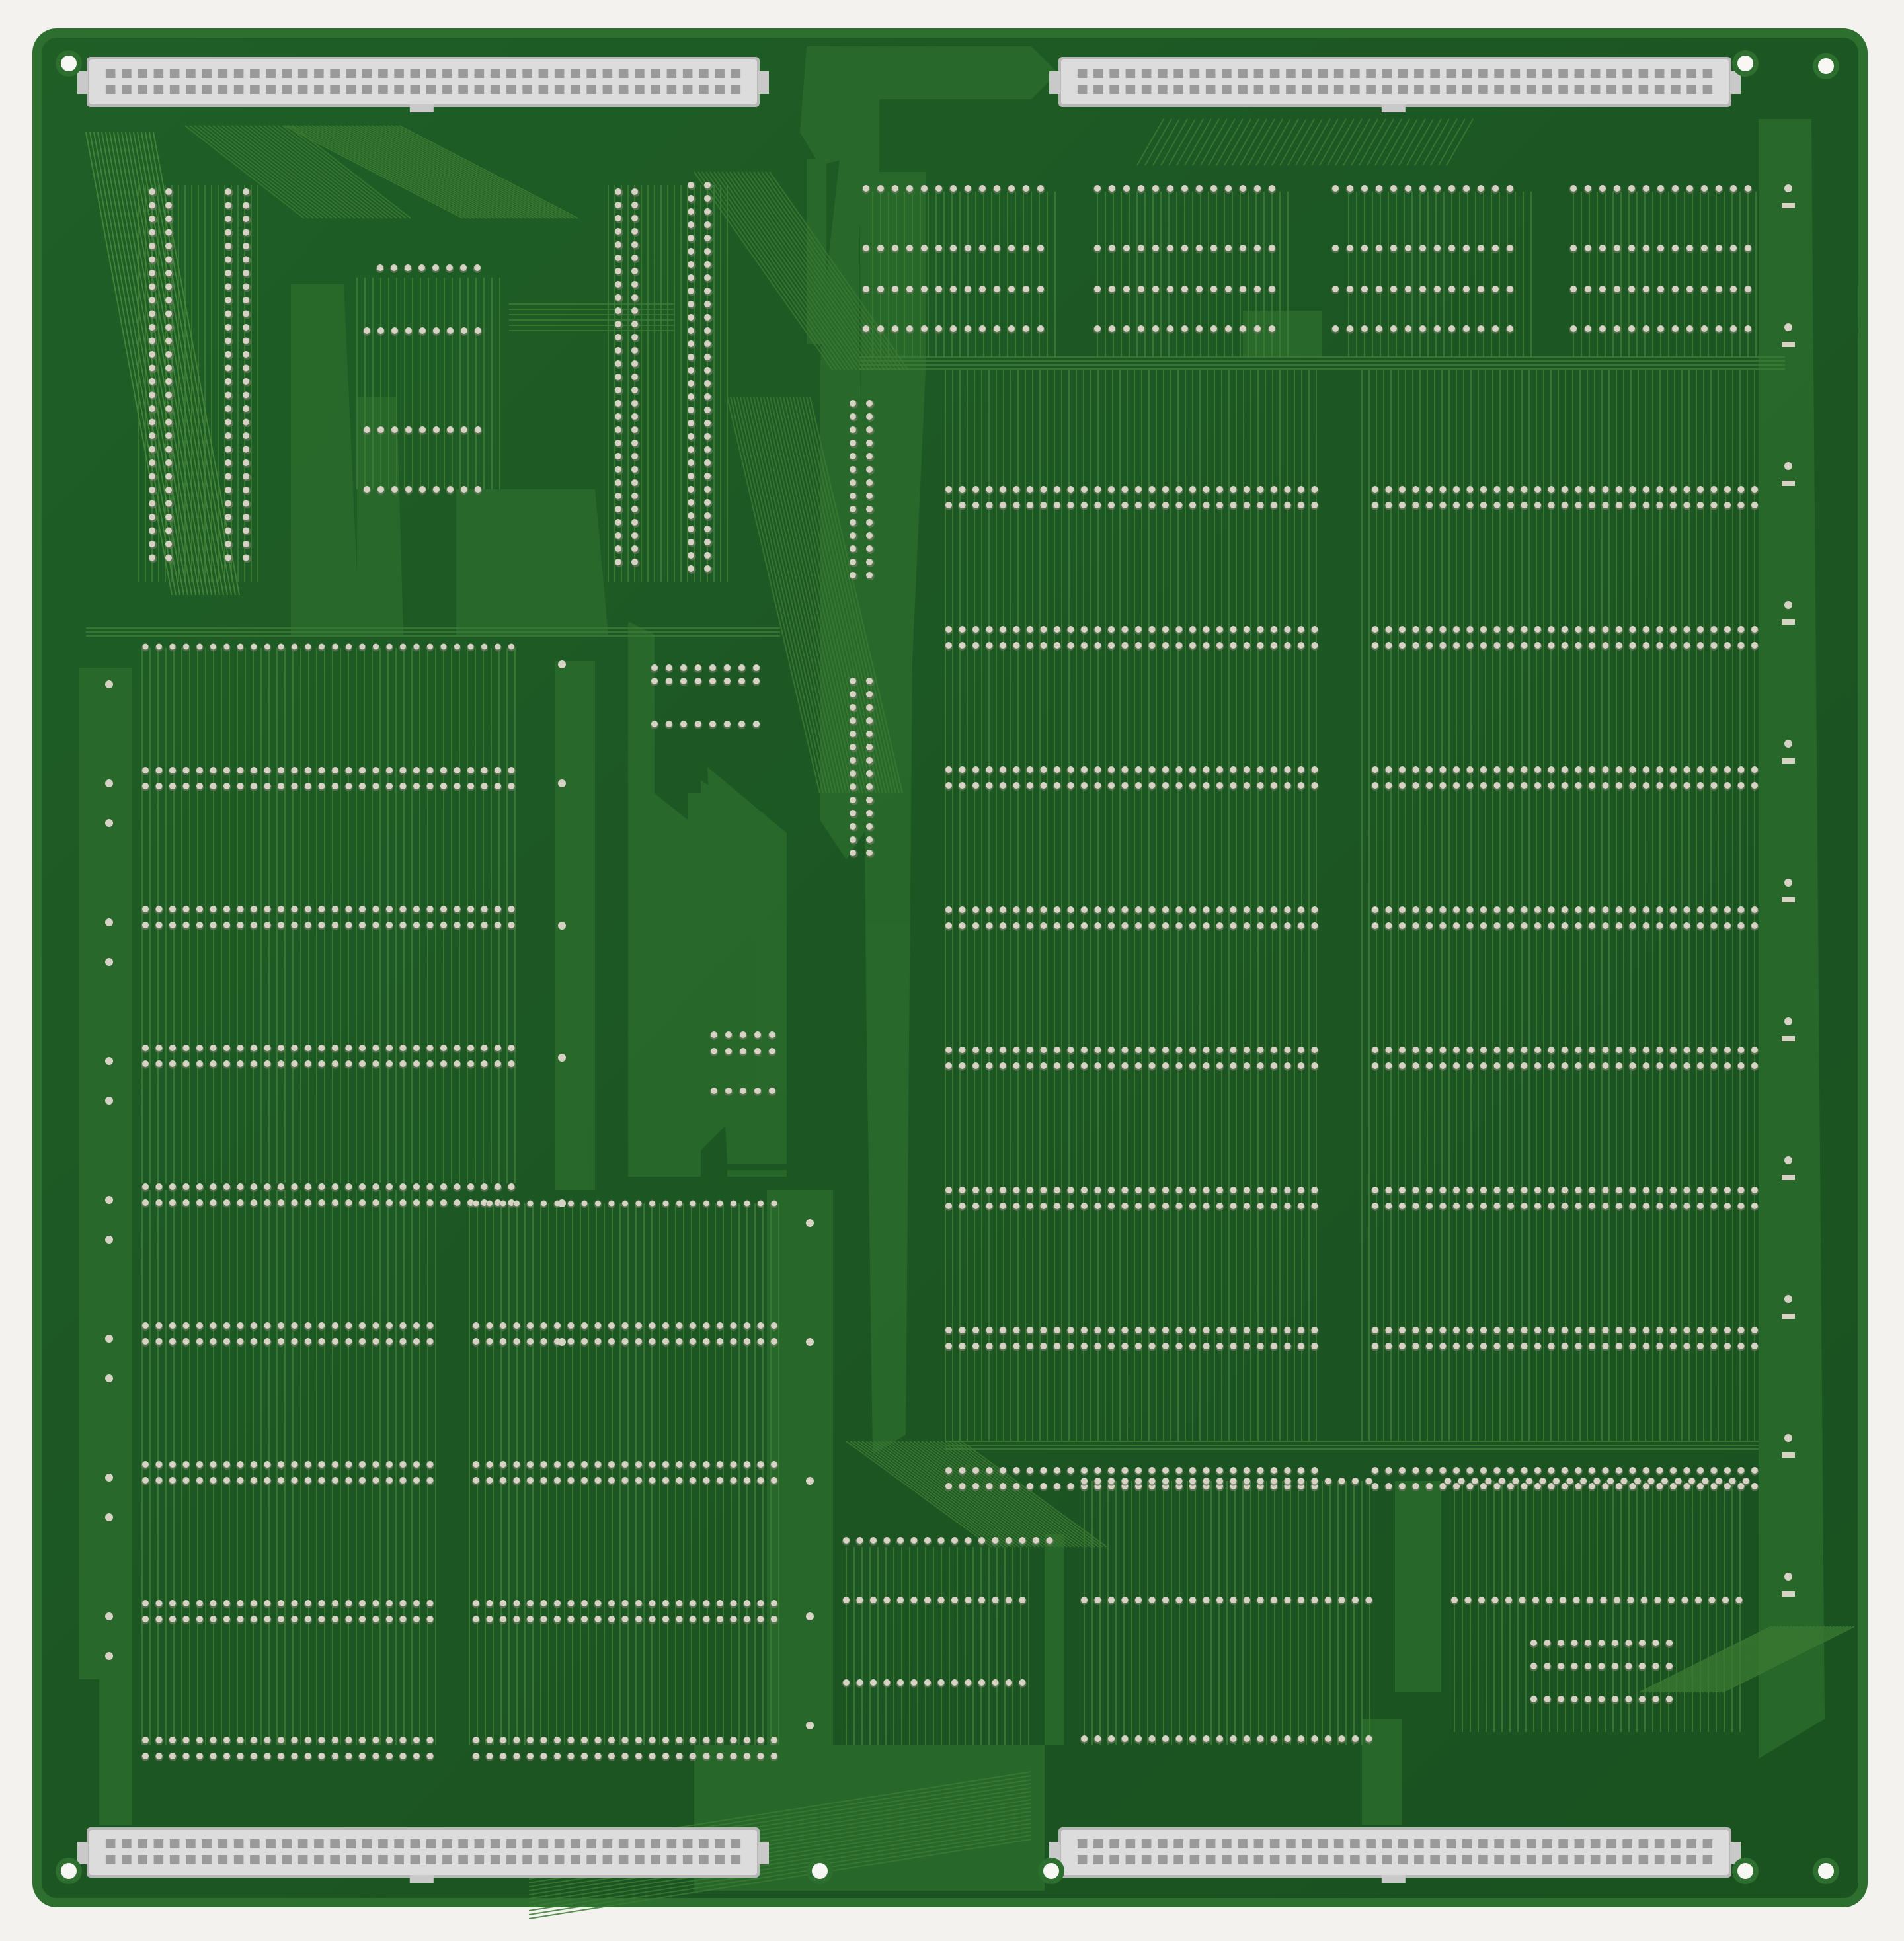  I want to click on ribbon-connector-j3, so click(423, 1855).